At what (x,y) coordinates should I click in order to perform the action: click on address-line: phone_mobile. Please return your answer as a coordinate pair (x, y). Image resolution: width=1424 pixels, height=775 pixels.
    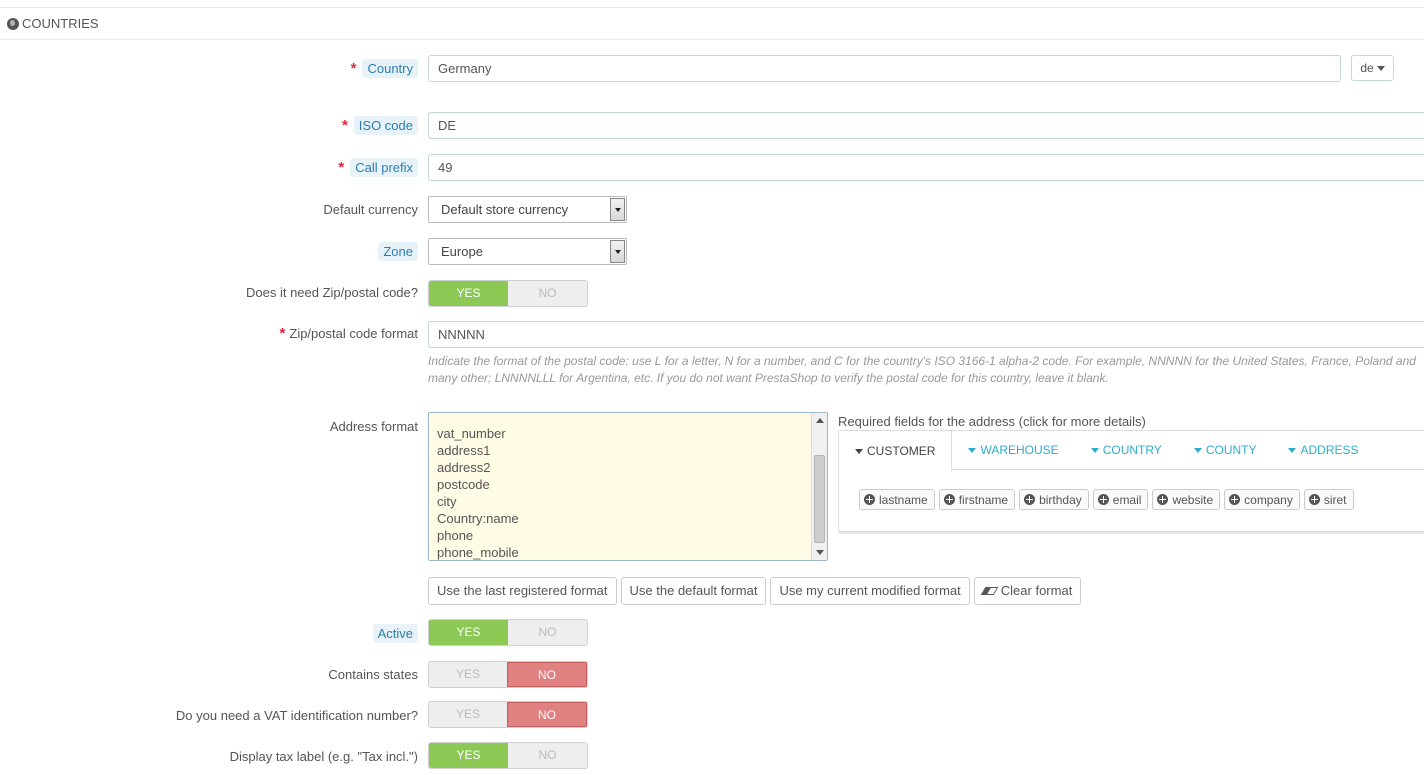
    Looking at the image, I should click on (478, 552).